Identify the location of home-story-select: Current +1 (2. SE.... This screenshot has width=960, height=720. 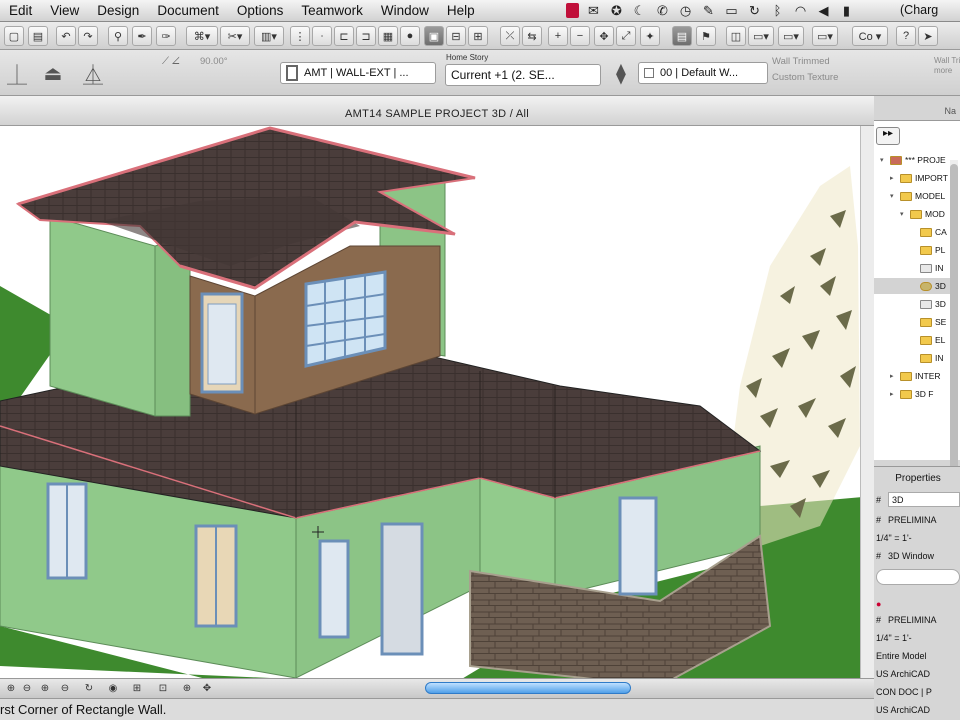
(523, 75).